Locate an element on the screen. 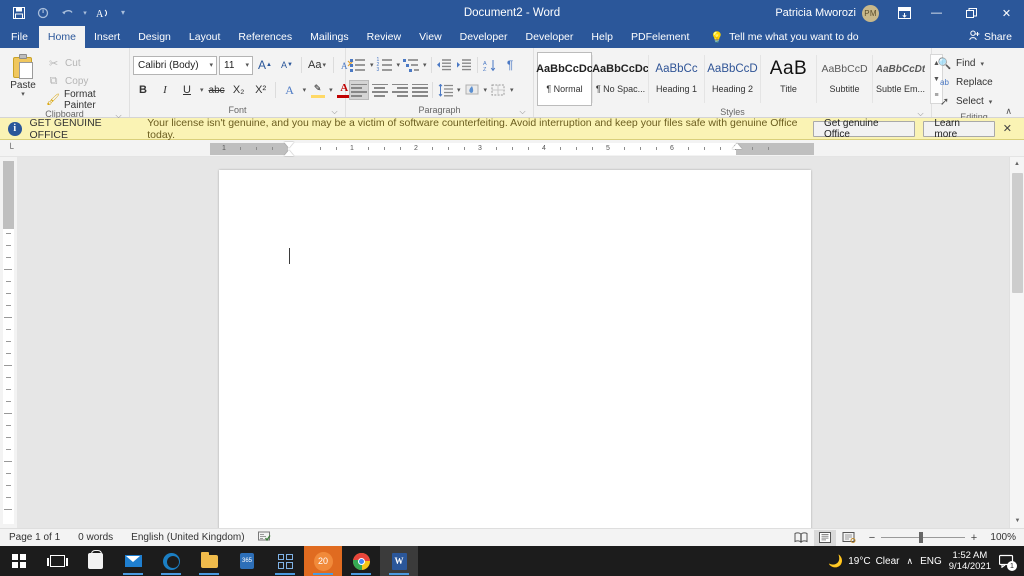 This screenshot has height=576, width=1024. sort-button: AZ is located at coordinates (490, 65).